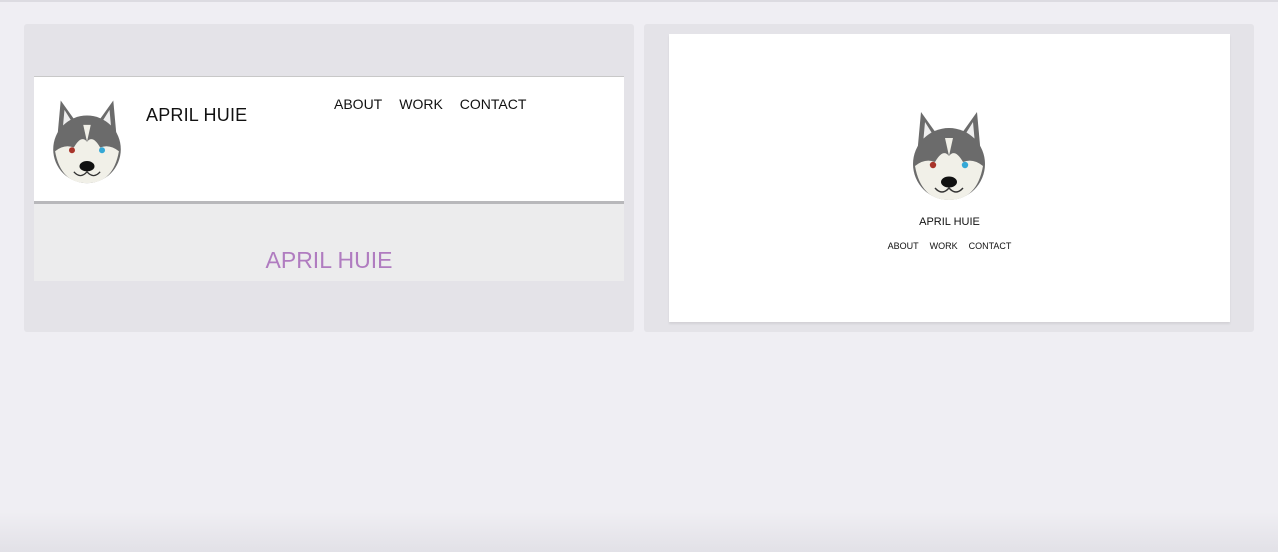 This screenshot has width=1278, height=552. Describe the element at coordinates (329, 140) in the screenshot. I see `site-header: APRIL HUIE ABOUT WORK CONTACT` at that location.